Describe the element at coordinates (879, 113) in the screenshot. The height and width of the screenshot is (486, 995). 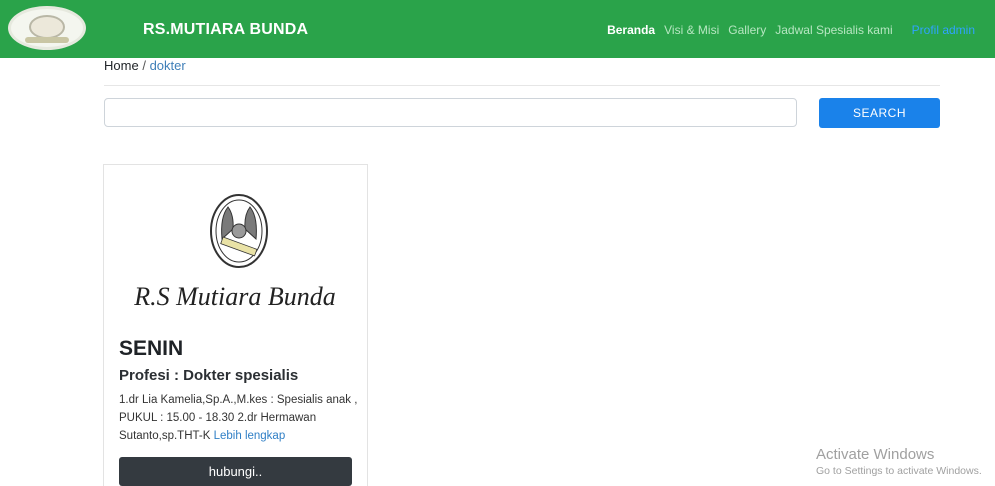
I see `search-button: SEARCH` at that location.